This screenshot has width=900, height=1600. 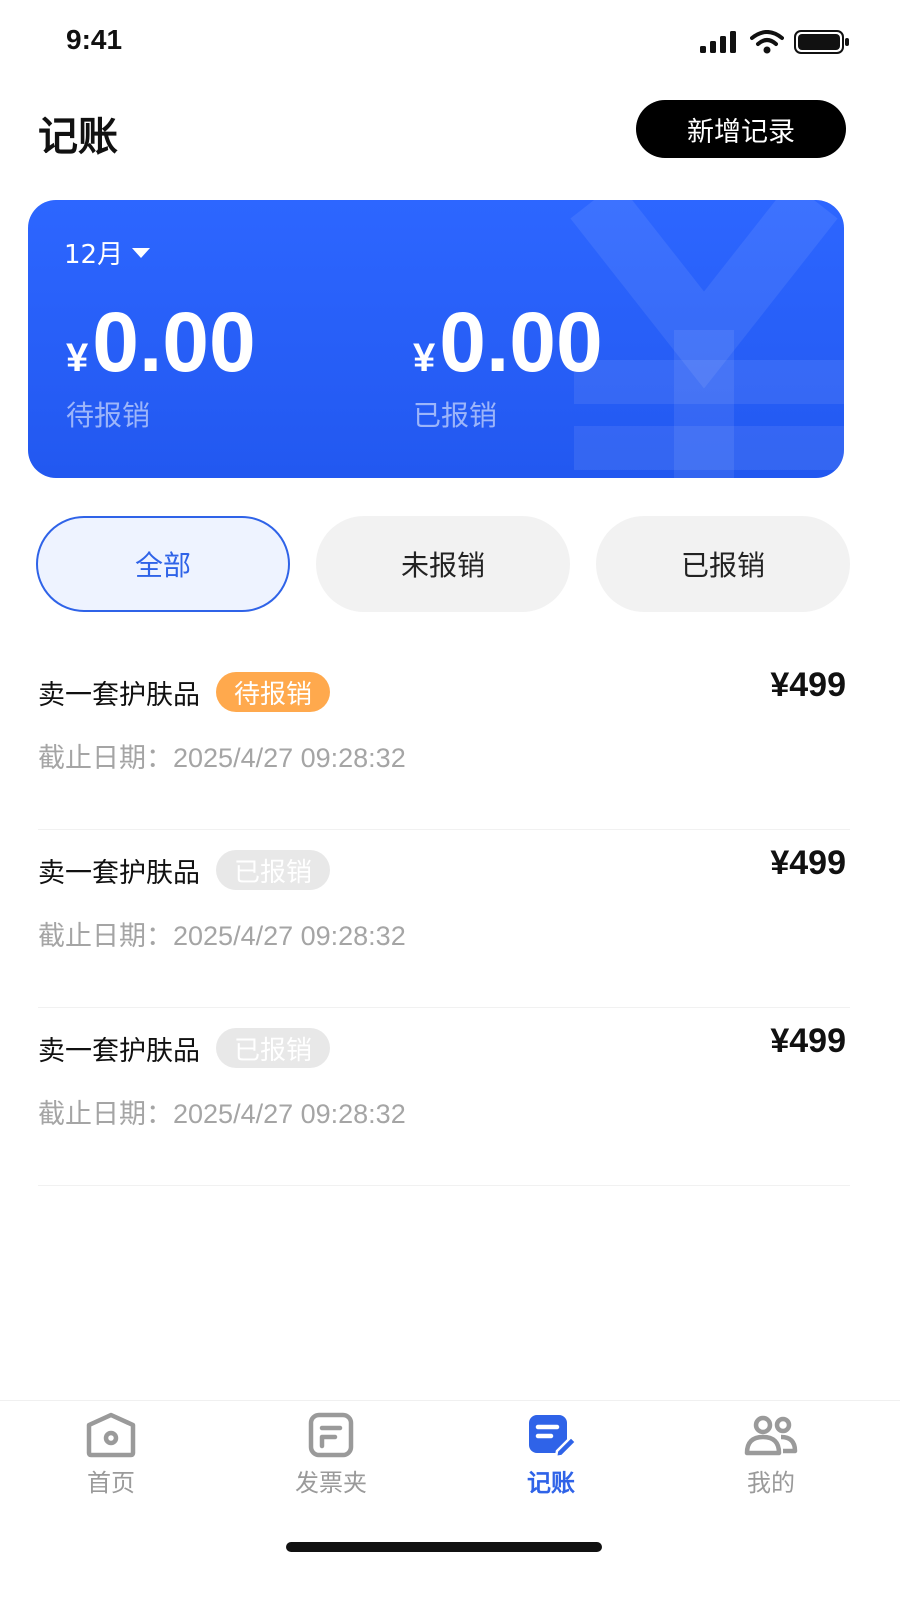 I want to click on month-selector: 12月, so click(x=107, y=252).